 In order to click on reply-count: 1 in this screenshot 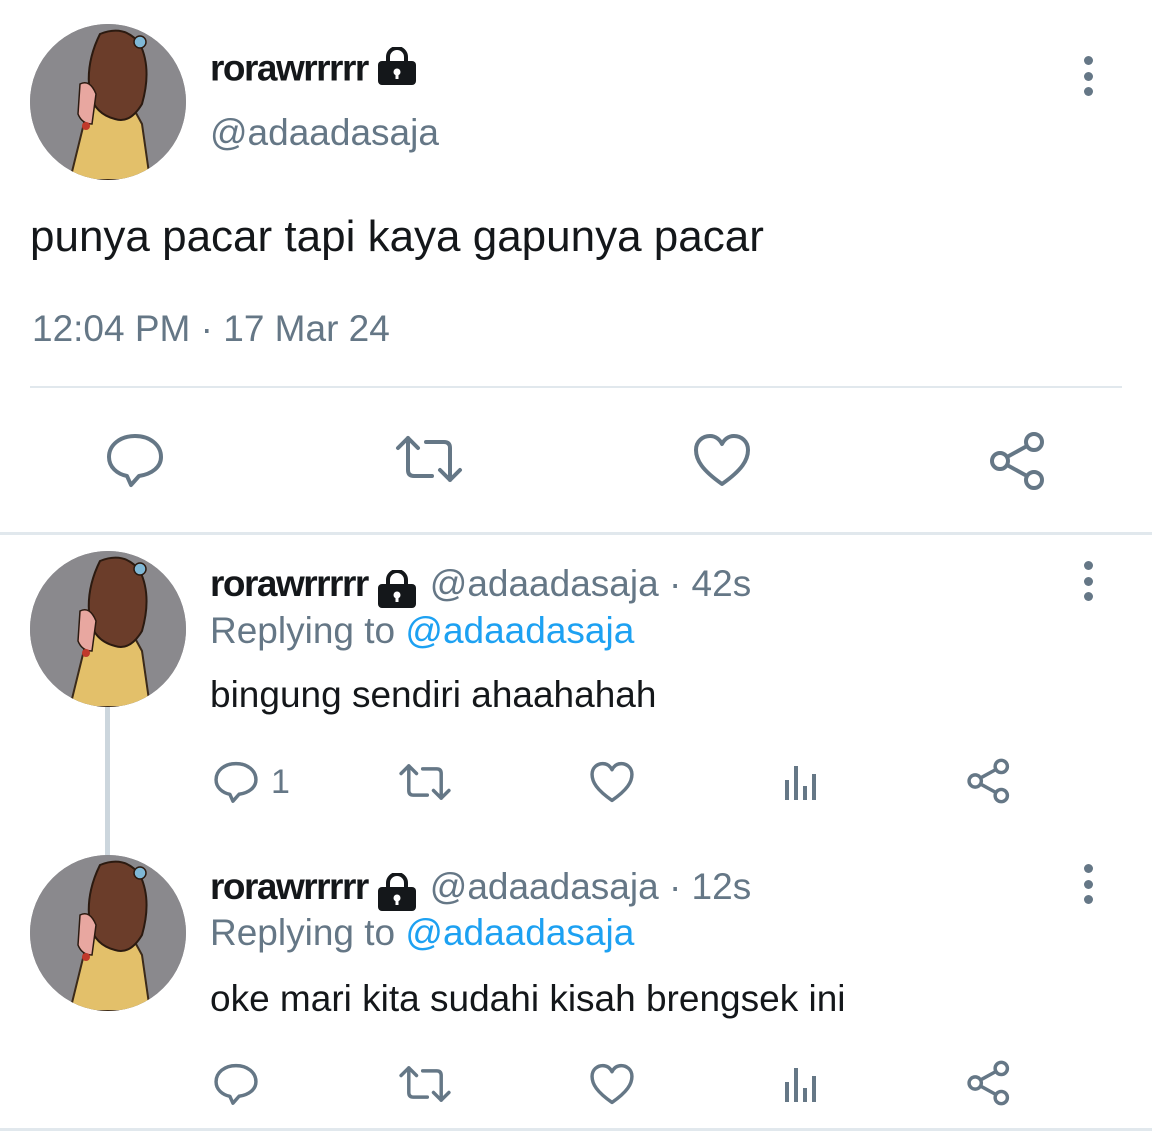, I will do `click(280, 781)`.